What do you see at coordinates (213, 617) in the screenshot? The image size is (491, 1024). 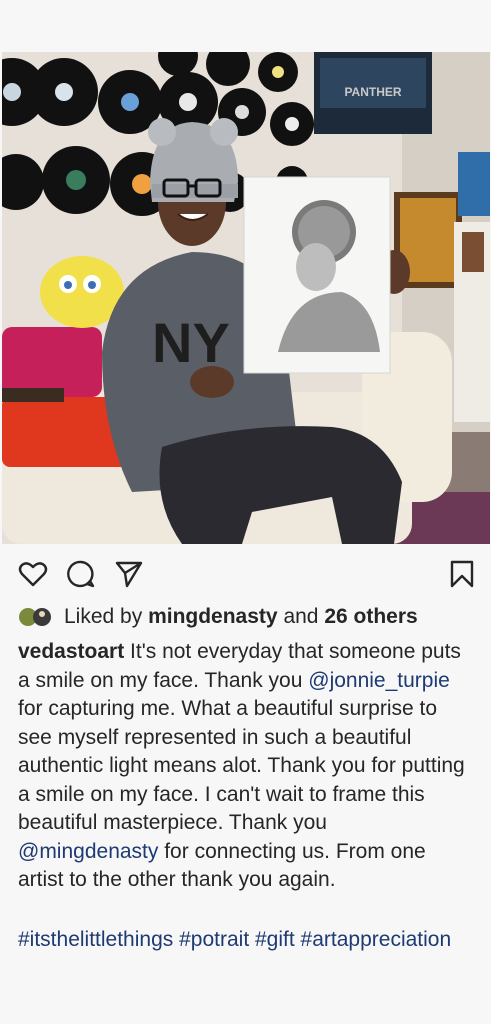 I see `liker-username: mingdenasty` at bounding box center [213, 617].